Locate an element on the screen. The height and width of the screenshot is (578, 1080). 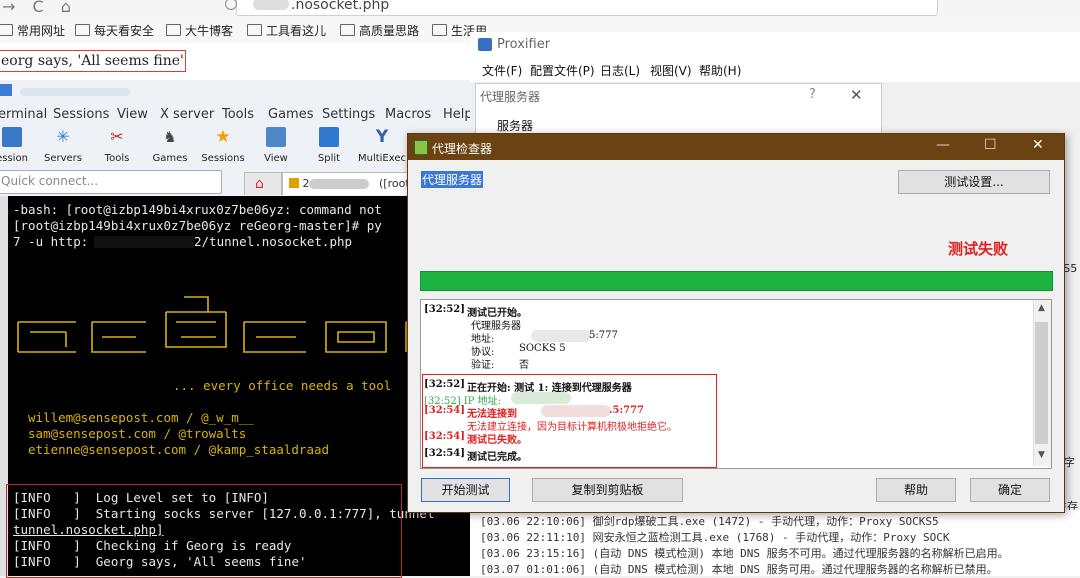
right-edge-text: 字 is located at coordinates (1069, 462).